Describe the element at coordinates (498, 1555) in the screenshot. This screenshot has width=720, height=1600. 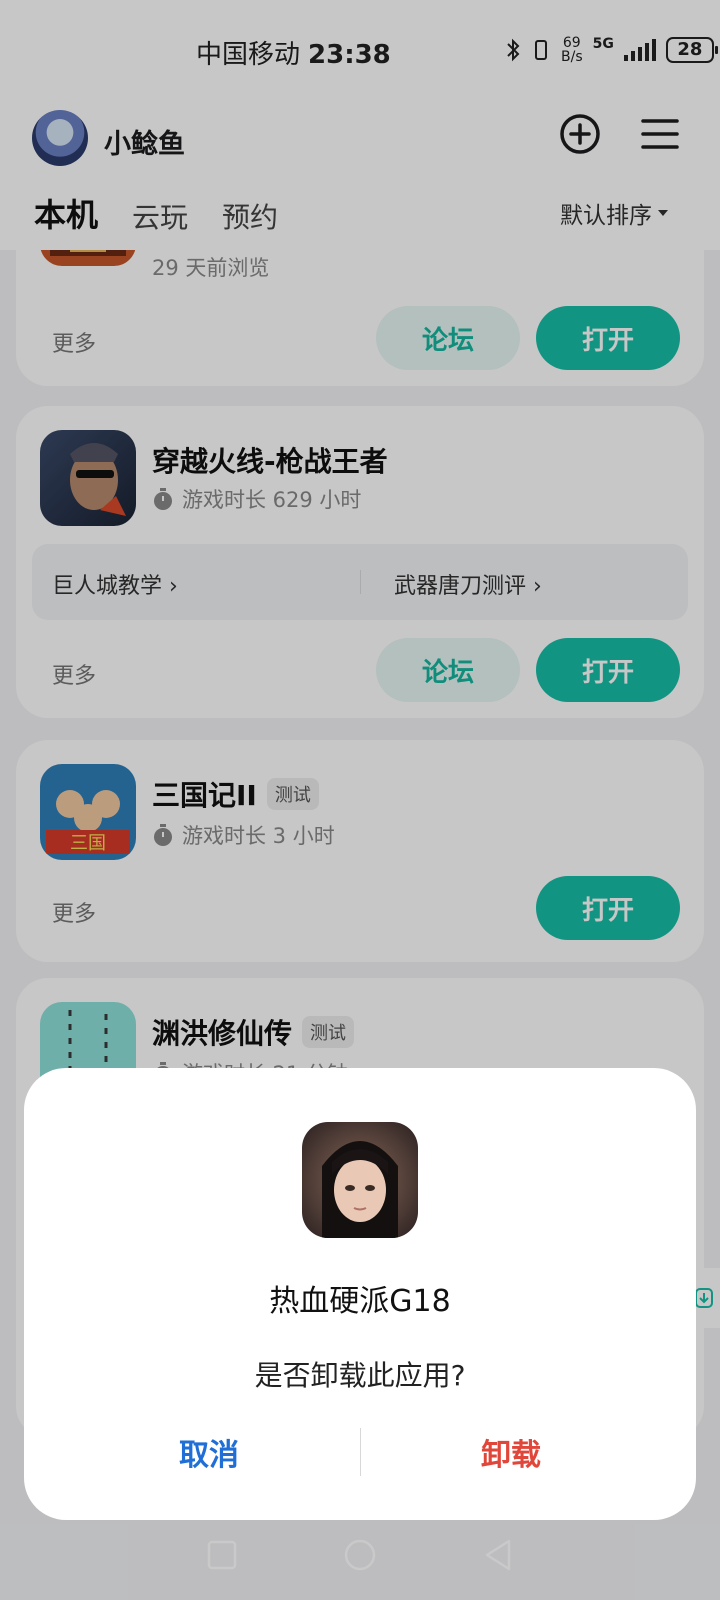
I see `back-icon` at that location.